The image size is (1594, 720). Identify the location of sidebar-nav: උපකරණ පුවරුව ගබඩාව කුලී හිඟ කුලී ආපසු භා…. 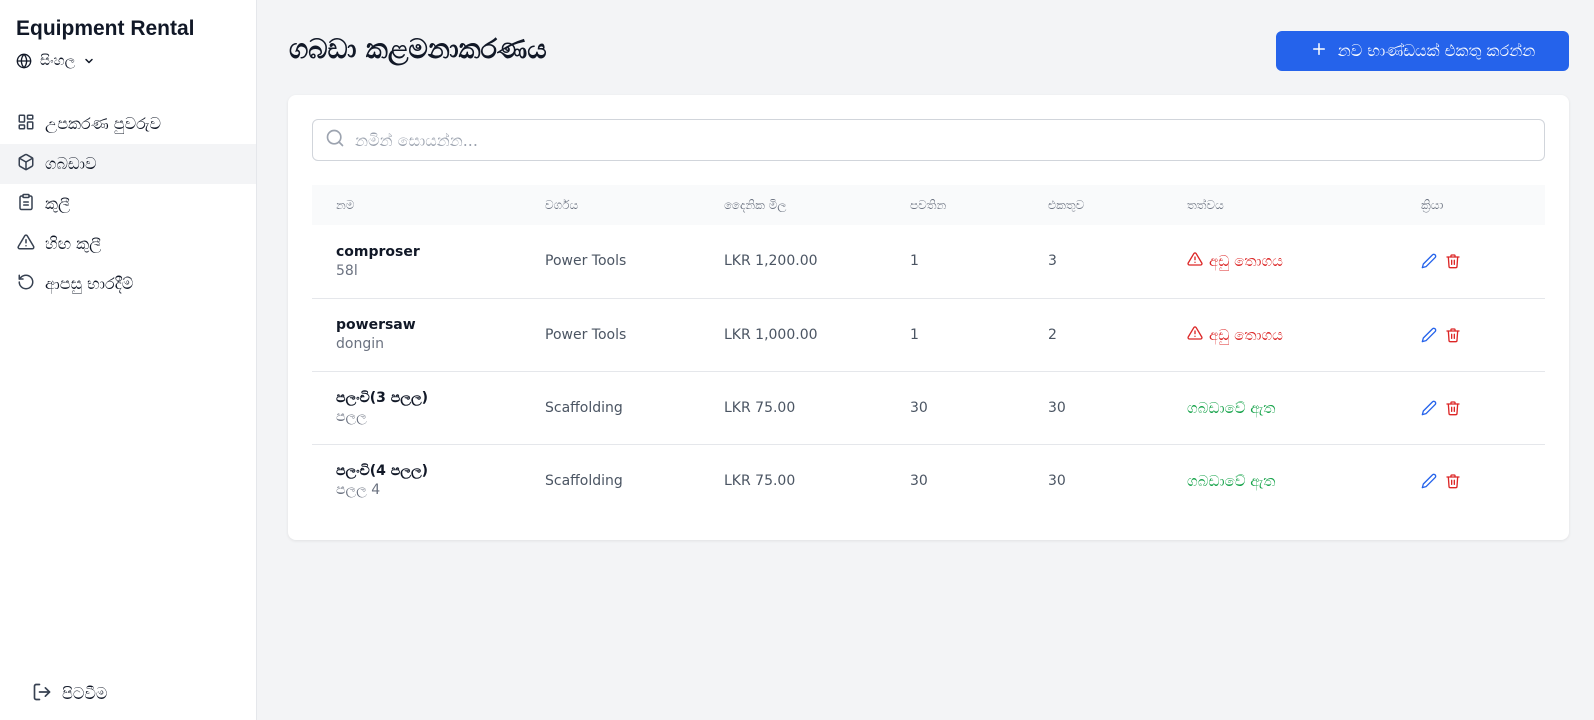
(128, 204).